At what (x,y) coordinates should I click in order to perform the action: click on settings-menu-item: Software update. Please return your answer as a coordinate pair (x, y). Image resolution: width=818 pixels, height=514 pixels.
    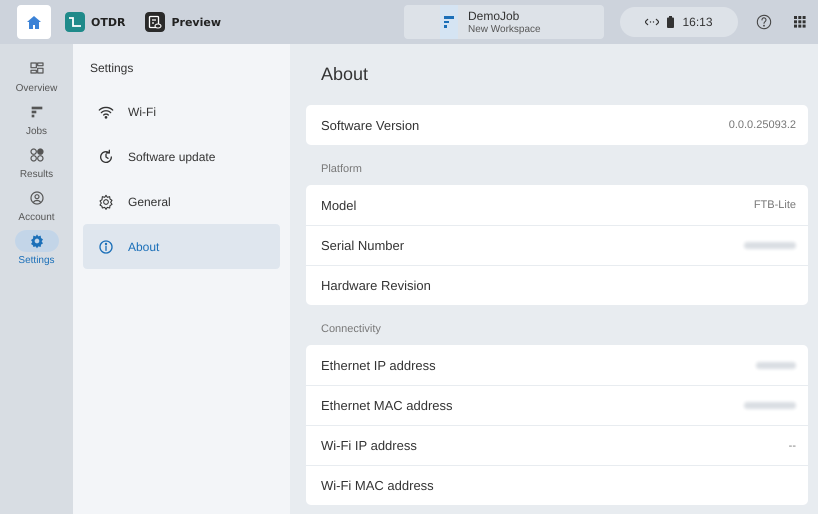
    Looking at the image, I should click on (181, 156).